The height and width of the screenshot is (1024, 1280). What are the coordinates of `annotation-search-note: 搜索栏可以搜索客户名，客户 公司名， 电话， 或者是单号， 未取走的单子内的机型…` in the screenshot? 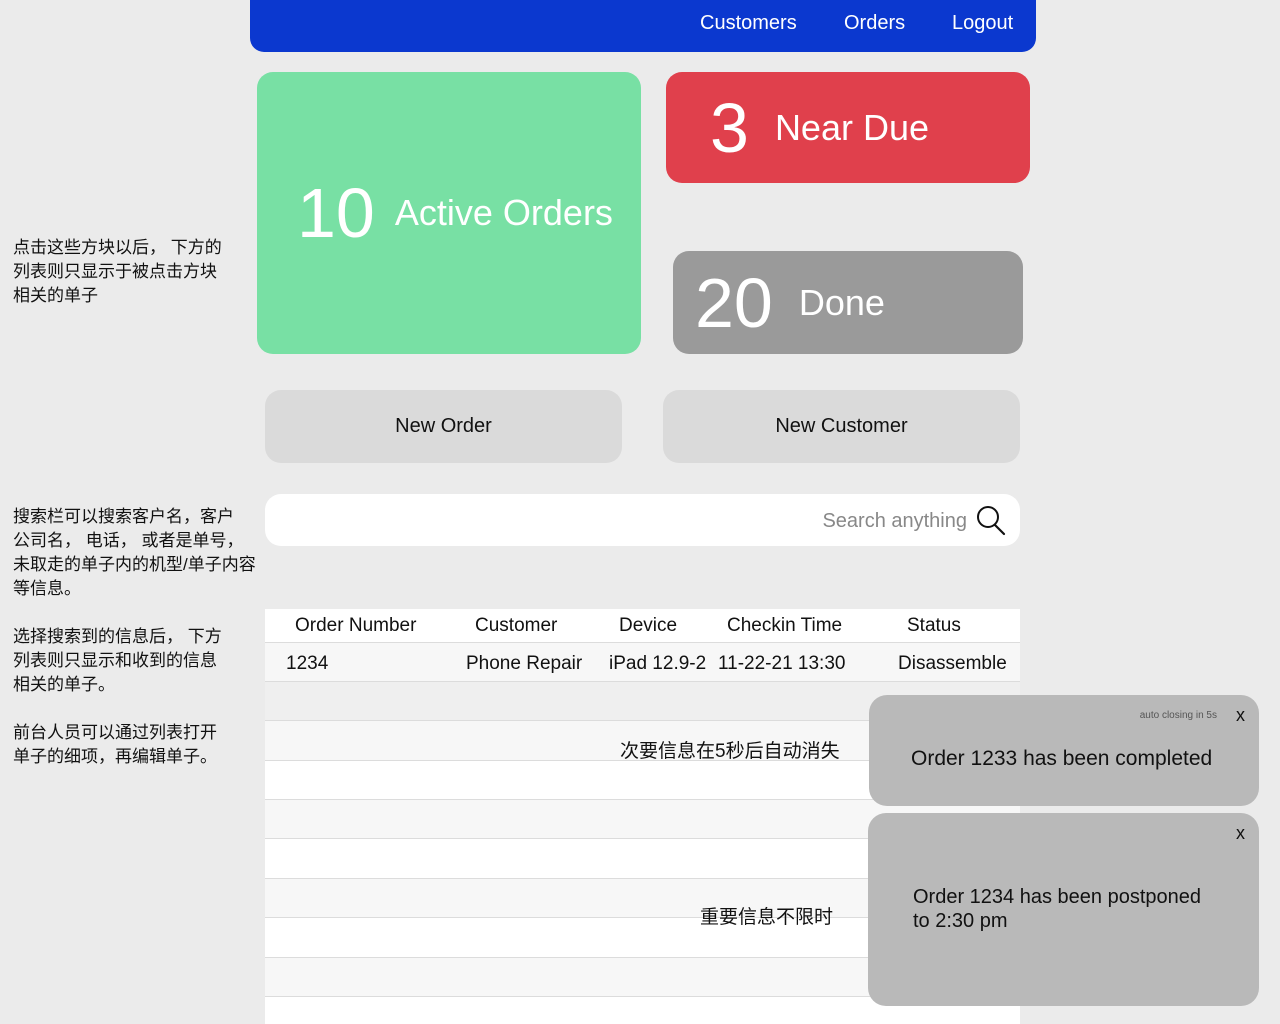 It's located at (134, 552).